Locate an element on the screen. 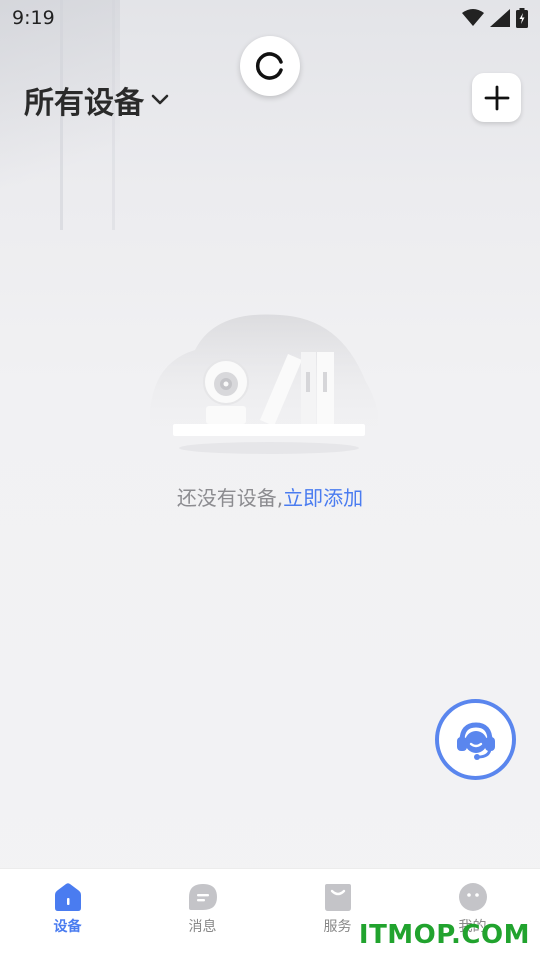 The image size is (540, 960). empty-state-message: 还没有设备, is located at coordinates (230, 498).